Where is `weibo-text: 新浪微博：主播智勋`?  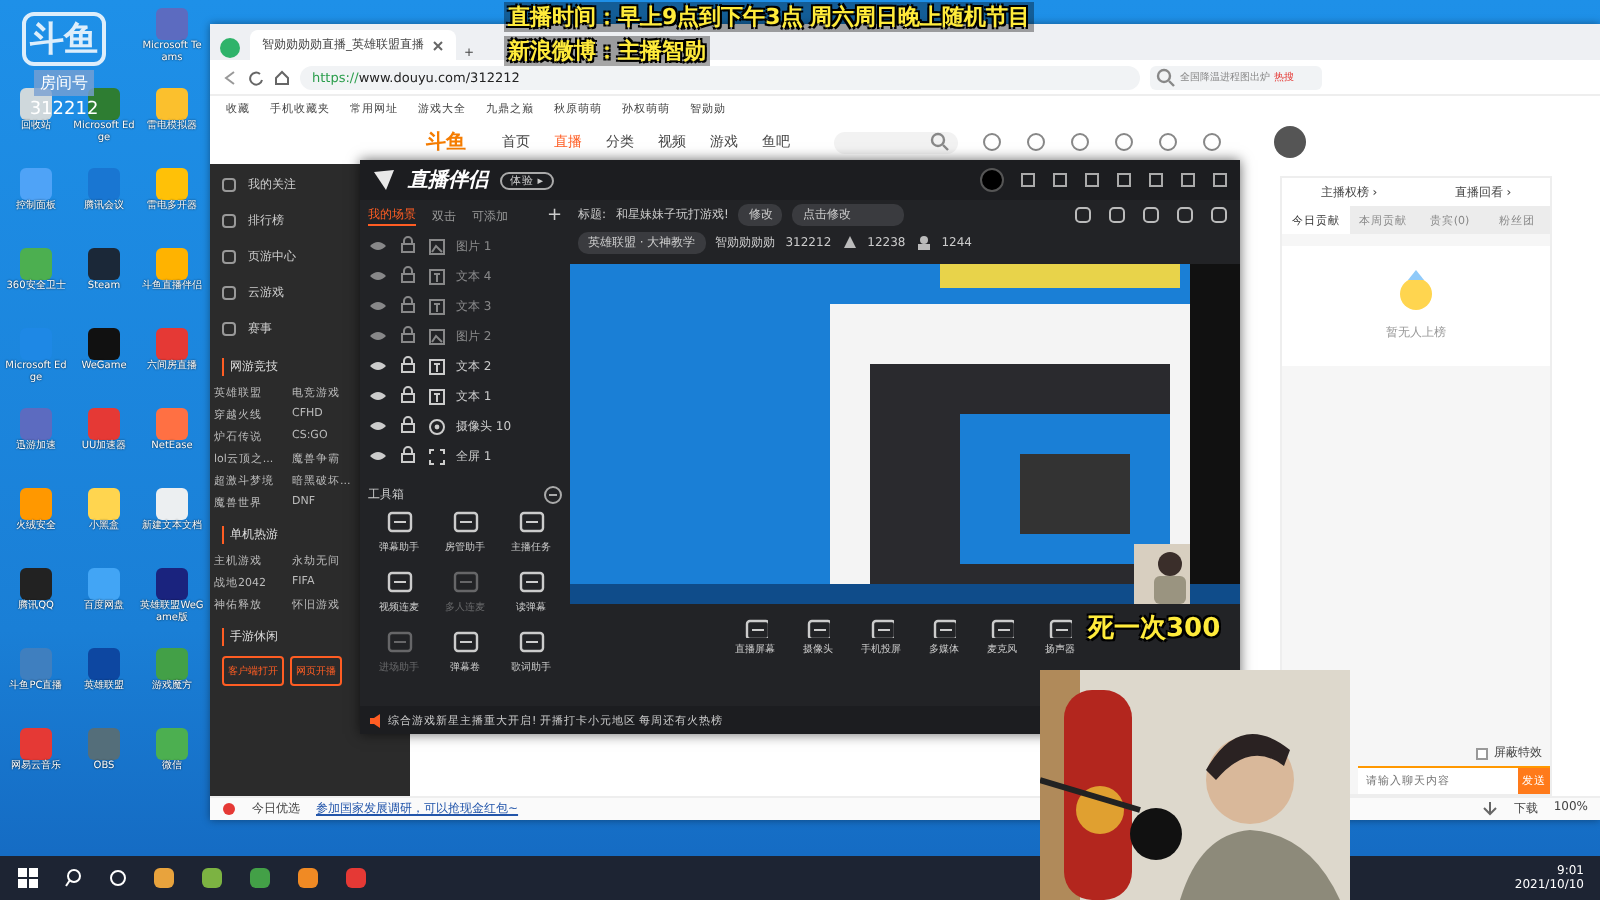
weibo-text: 新浪微博：主播智勋 is located at coordinates (607, 51).